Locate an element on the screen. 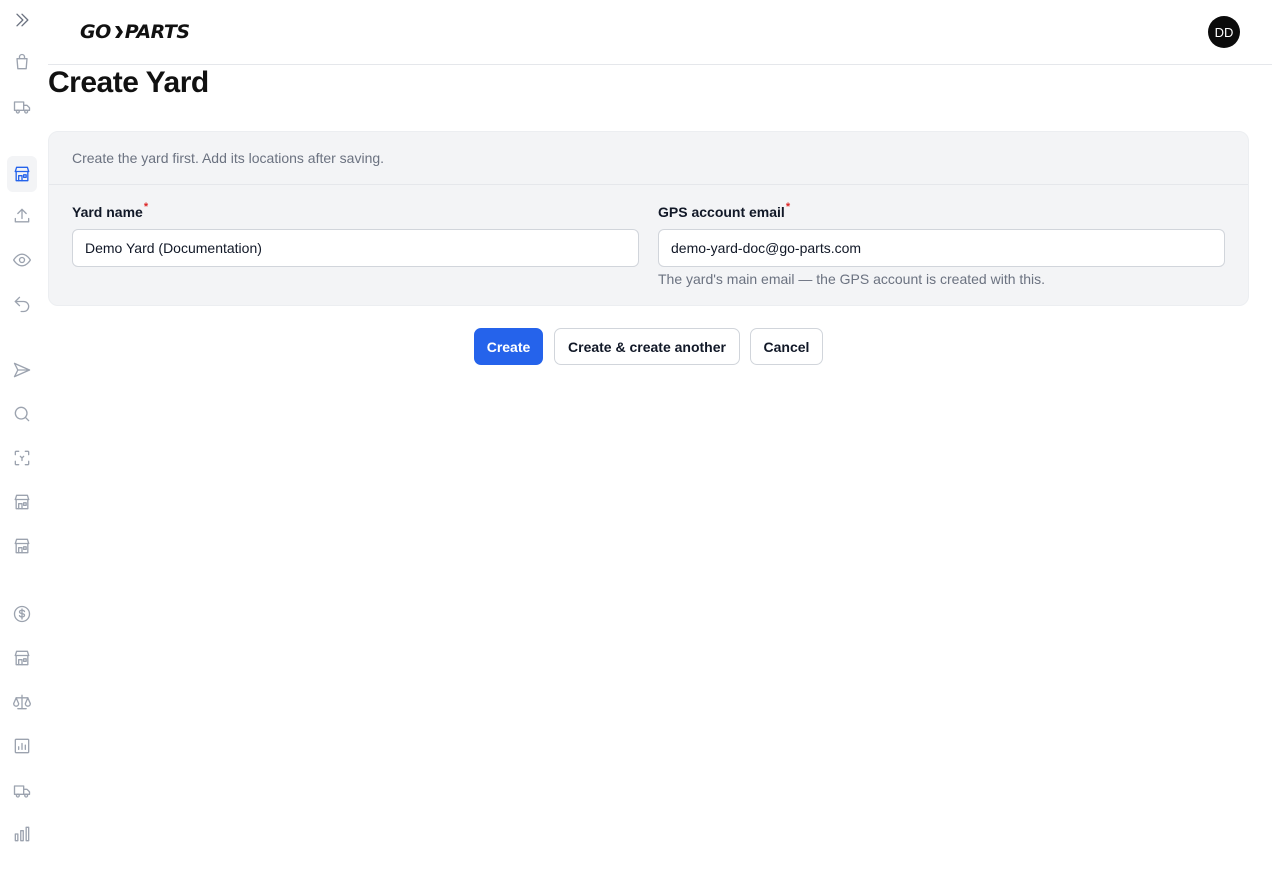 This screenshot has width=1280, height=880. app-logo: GO PARTS is located at coordinates (135, 32).